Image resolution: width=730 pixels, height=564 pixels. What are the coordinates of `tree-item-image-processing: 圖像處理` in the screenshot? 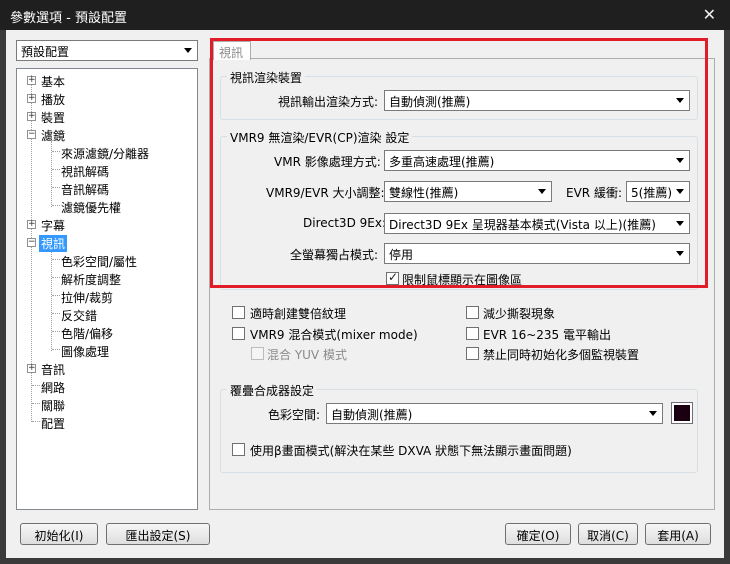 It's located at (85, 351).